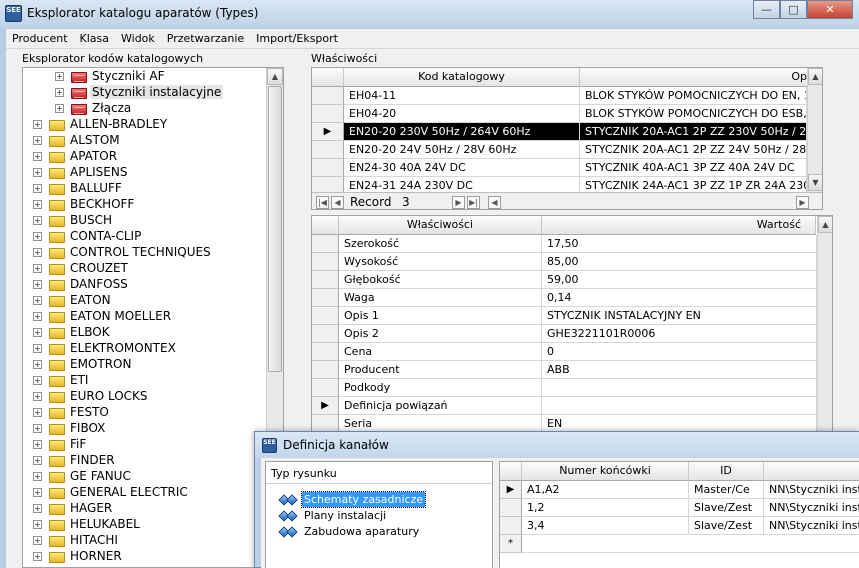 This screenshot has width=859, height=568. I want to click on catalog-desc-cell: STYCZNIK 40A-AC1 3P ZZ 40A 24V DC, so click(693, 168).